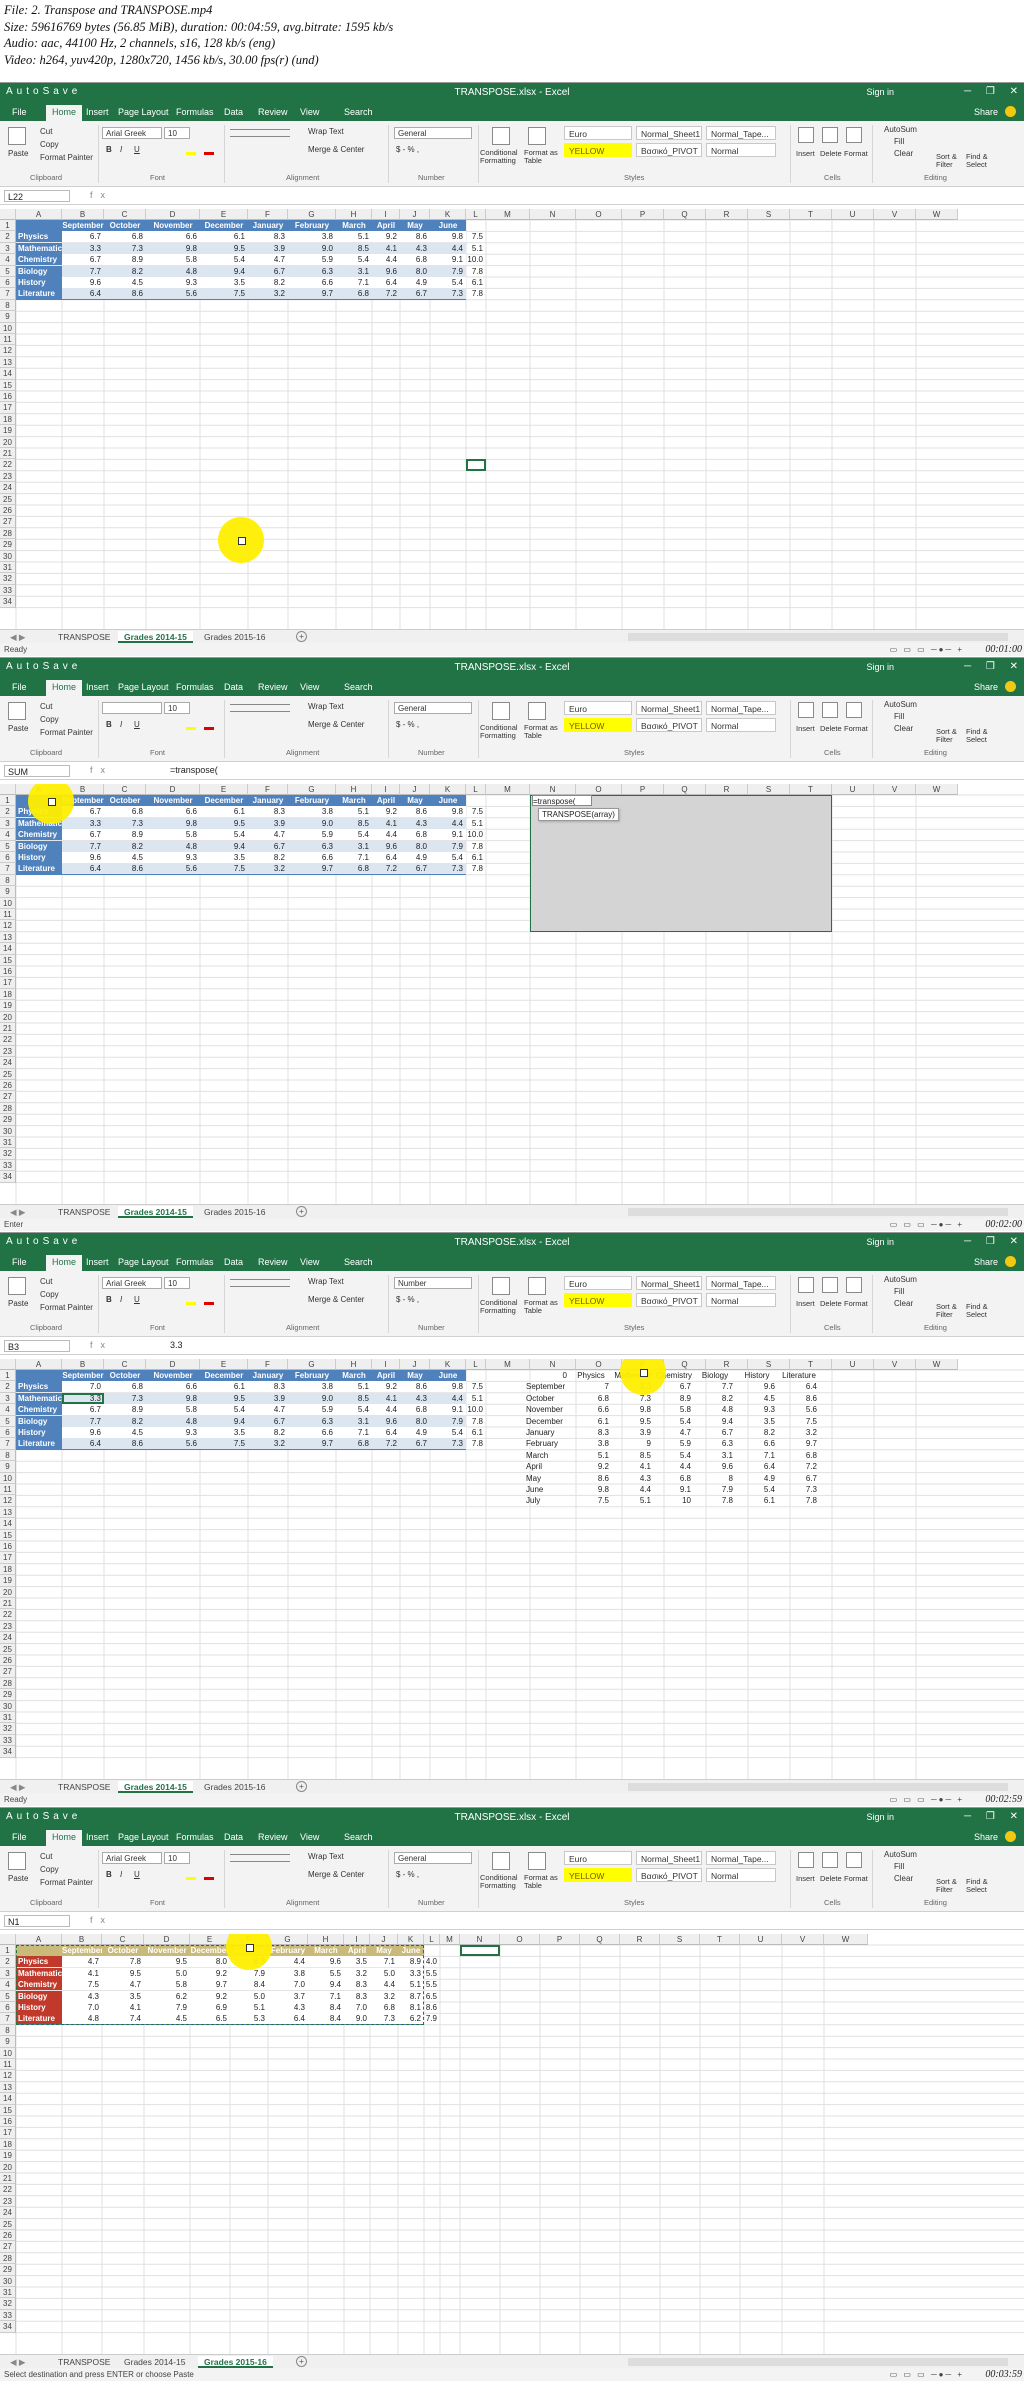 This screenshot has height=2382, width=1024. What do you see at coordinates (8, 994) in the screenshot?
I see `row-header: 18` at bounding box center [8, 994].